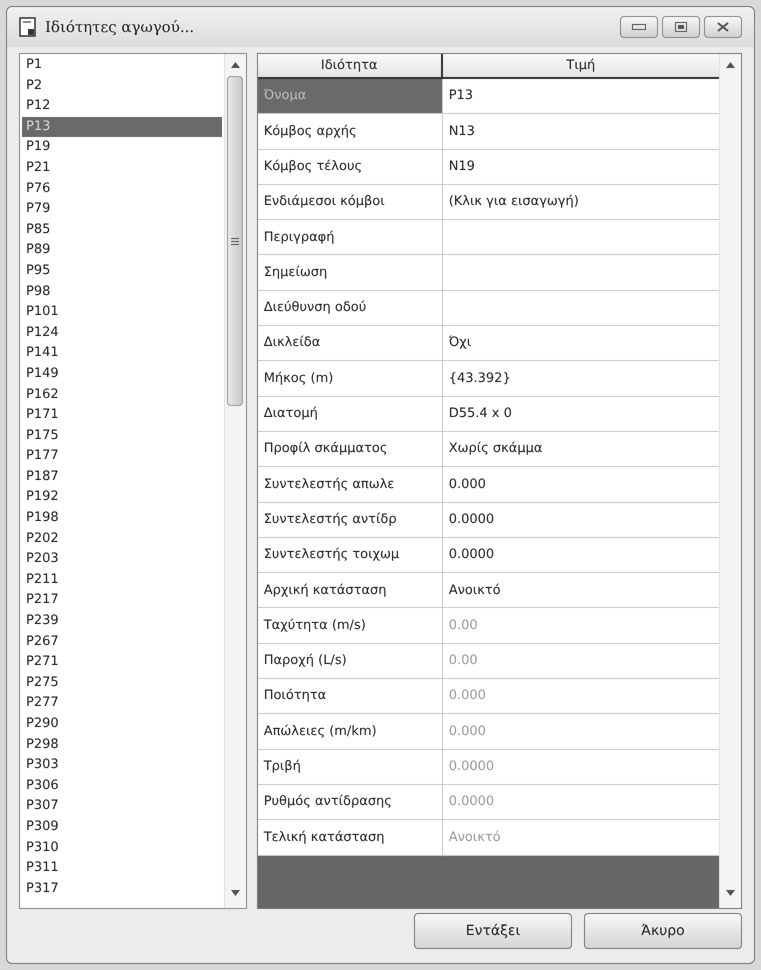 Image resolution: width=761 pixels, height=970 pixels. What do you see at coordinates (122, 65) in the screenshot?
I see `list-item: P1` at bounding box center [122, 65].